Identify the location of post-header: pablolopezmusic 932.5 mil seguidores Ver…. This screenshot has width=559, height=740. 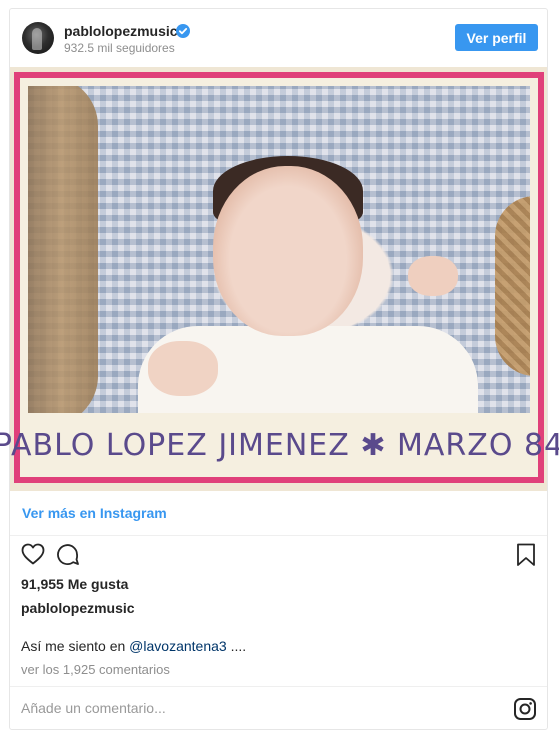
(278, 38).